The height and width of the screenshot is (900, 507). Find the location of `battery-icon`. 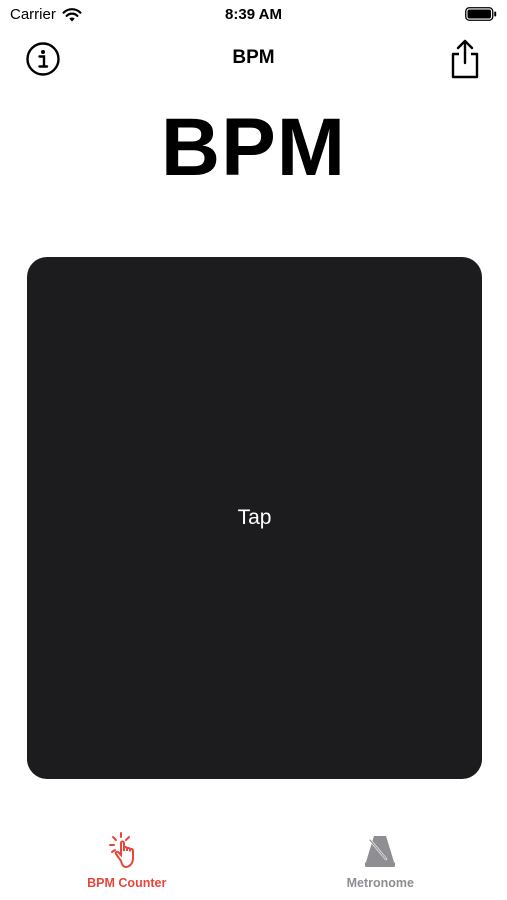

battery-icon is located at coordinates (481, 14).